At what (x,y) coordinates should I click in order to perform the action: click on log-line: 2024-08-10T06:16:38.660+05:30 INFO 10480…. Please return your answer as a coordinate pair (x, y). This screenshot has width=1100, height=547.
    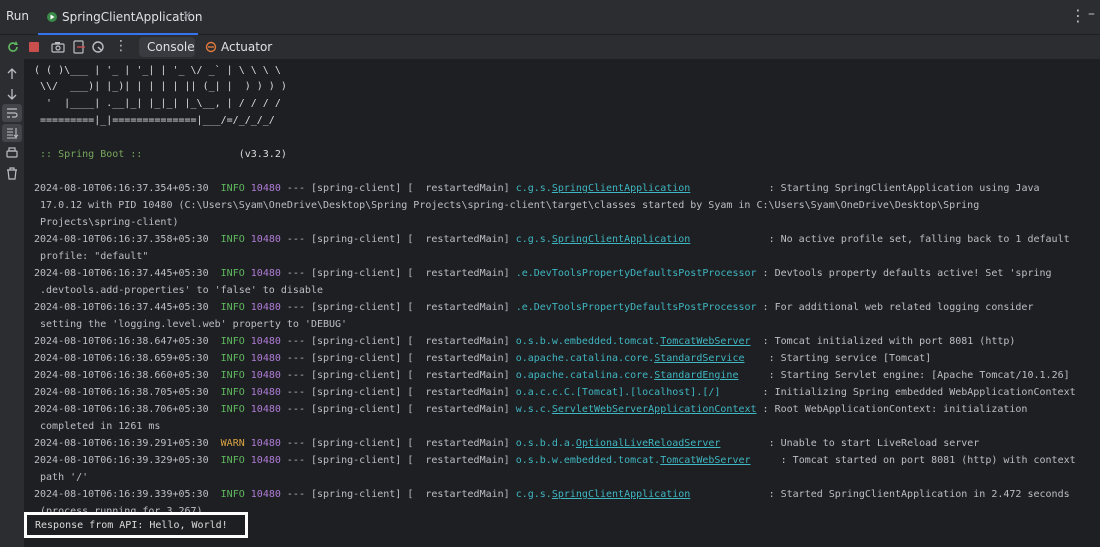
    Looking at the image, I should click on (552, 376).